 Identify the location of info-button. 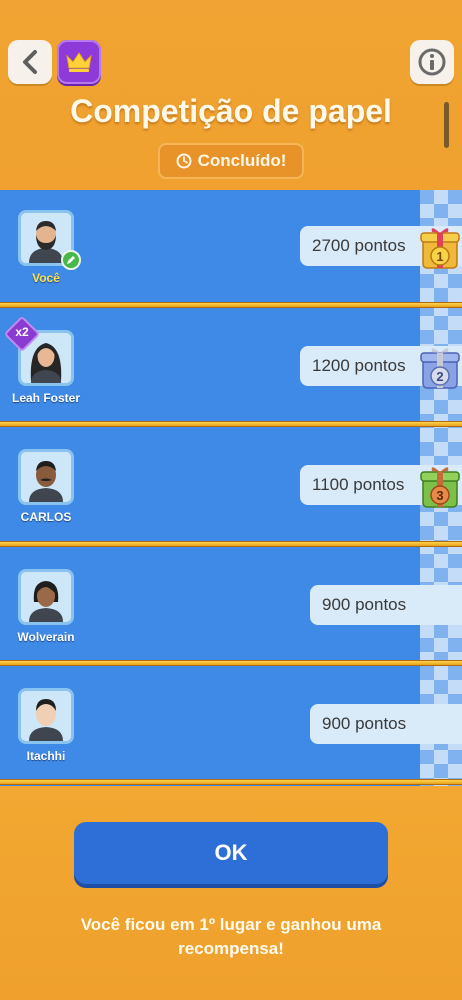
(432, 62).